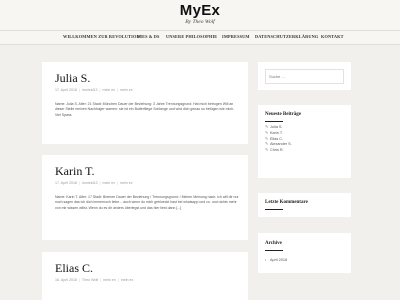 This screenshot has width=400, height=300. I want to click on recent-post-label: Julia S., so click(276, 127).